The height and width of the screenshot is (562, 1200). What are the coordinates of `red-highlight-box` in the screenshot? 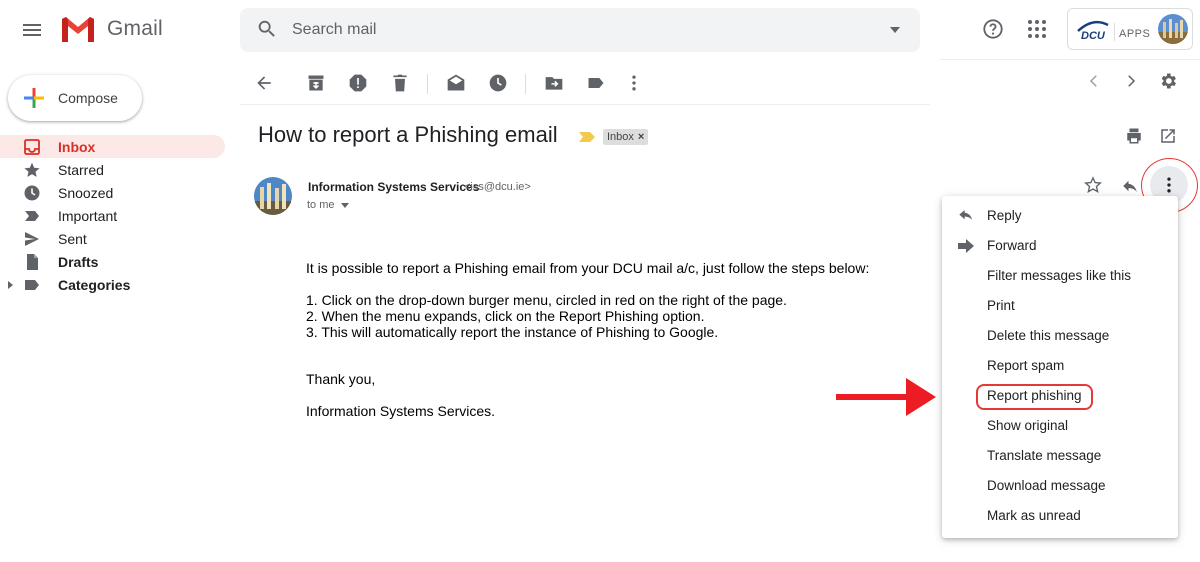 It's located at (1034, 397).